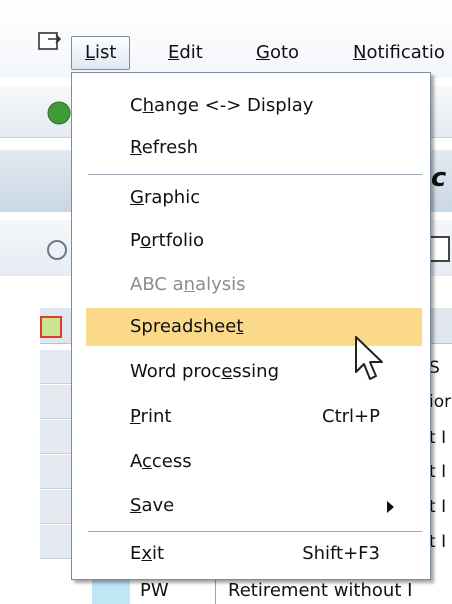 The height and width of the screenshot is (604, 452). I want to click on menu-item-save: Save, so click(254, 506).